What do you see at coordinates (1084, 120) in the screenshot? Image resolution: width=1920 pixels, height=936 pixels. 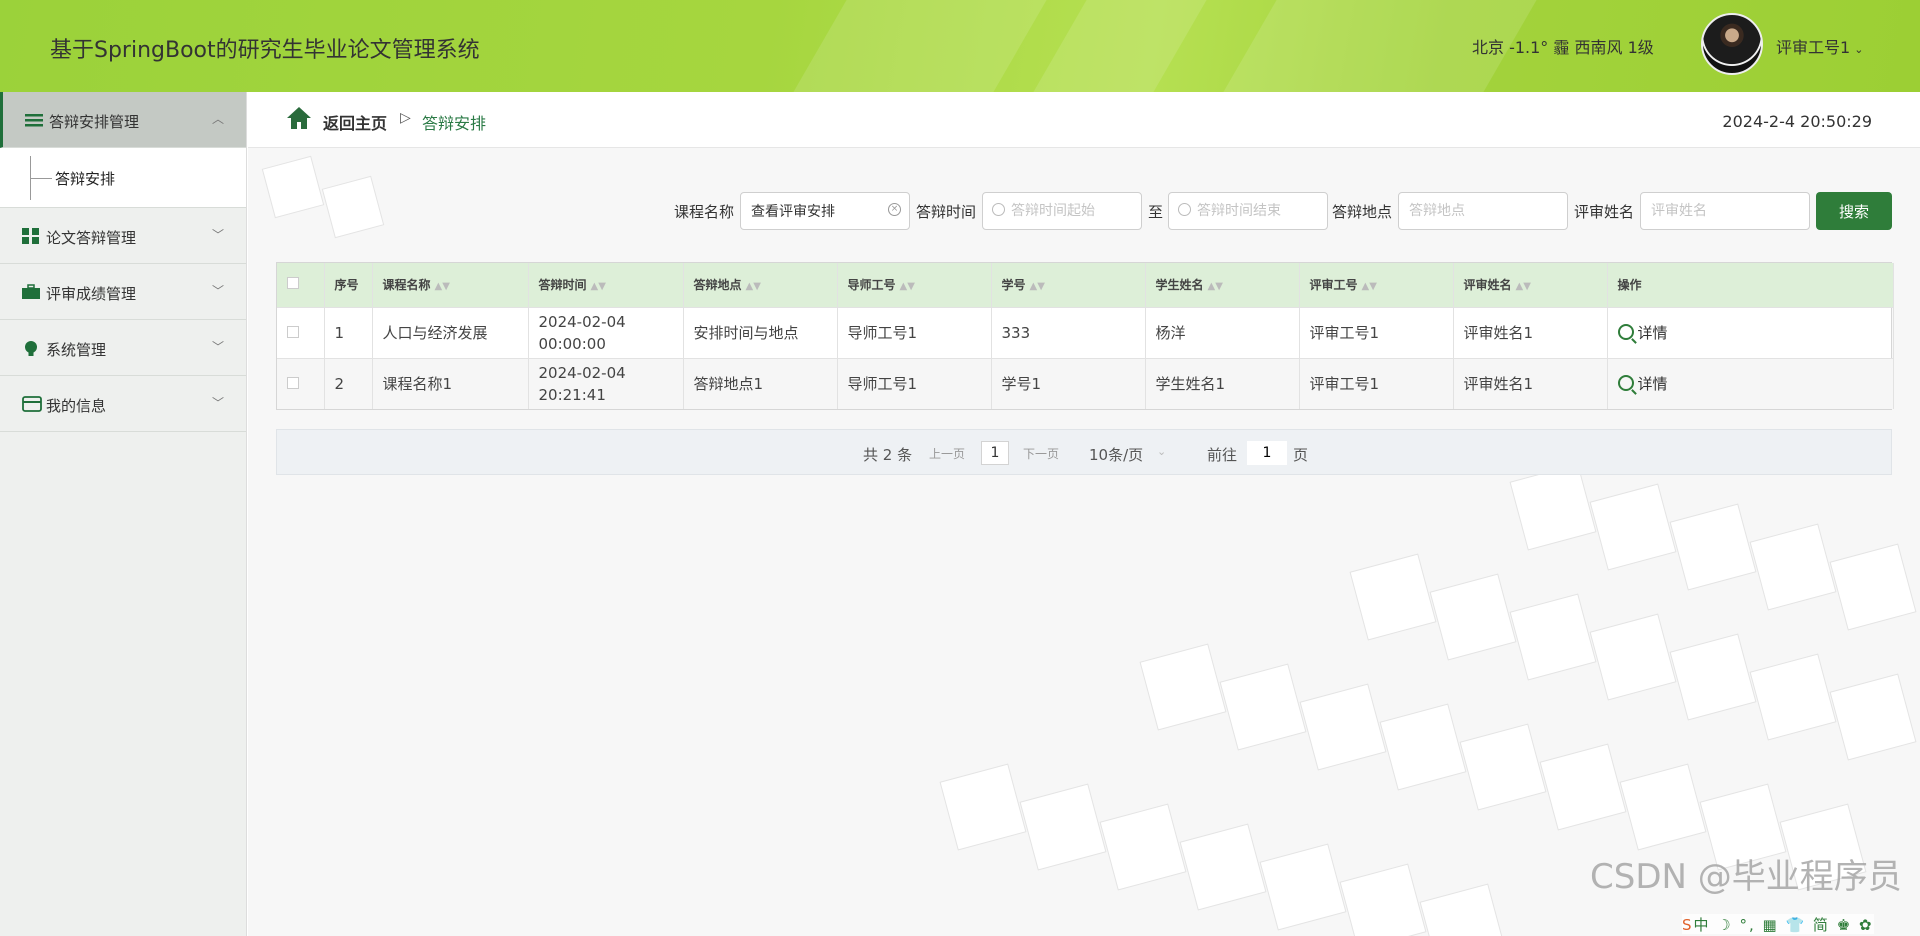 I see `breadcrumb: 返回主页 ▷ 答辩安排 2024-2-4 20:50:29` at bounding box center [1084, 120].